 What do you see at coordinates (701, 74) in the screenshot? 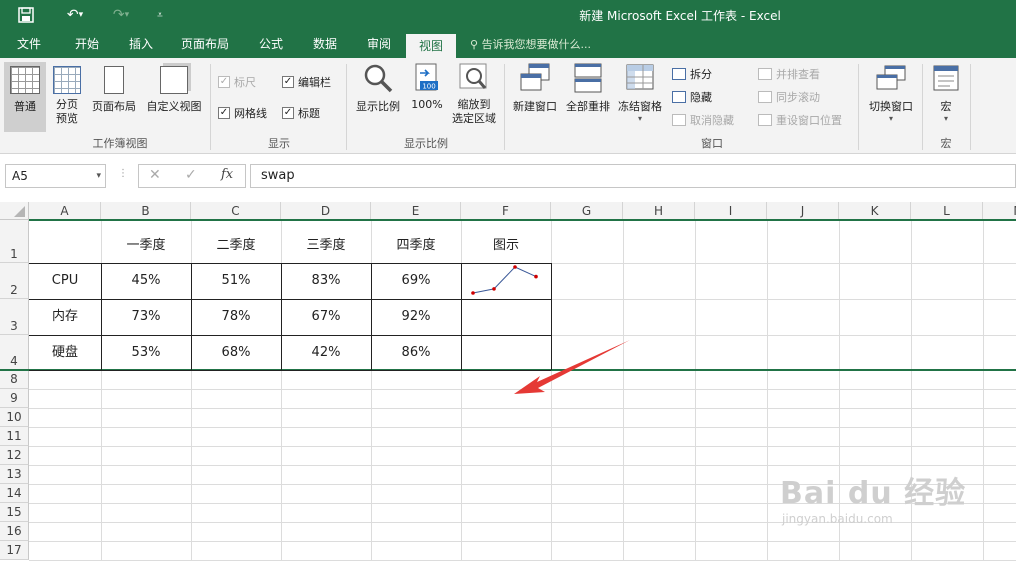
I see `split-label: 拆分` at bounding box center [701, 74].